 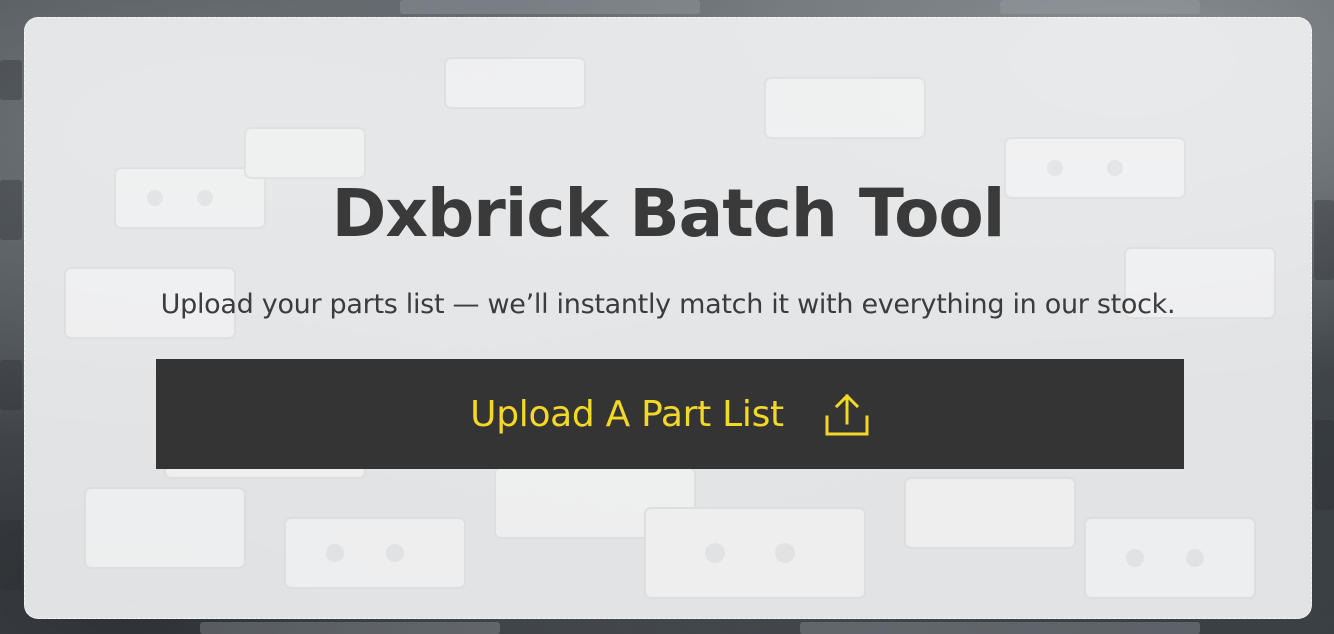 I want to click on upload-icon, so click(x=847, y=414).